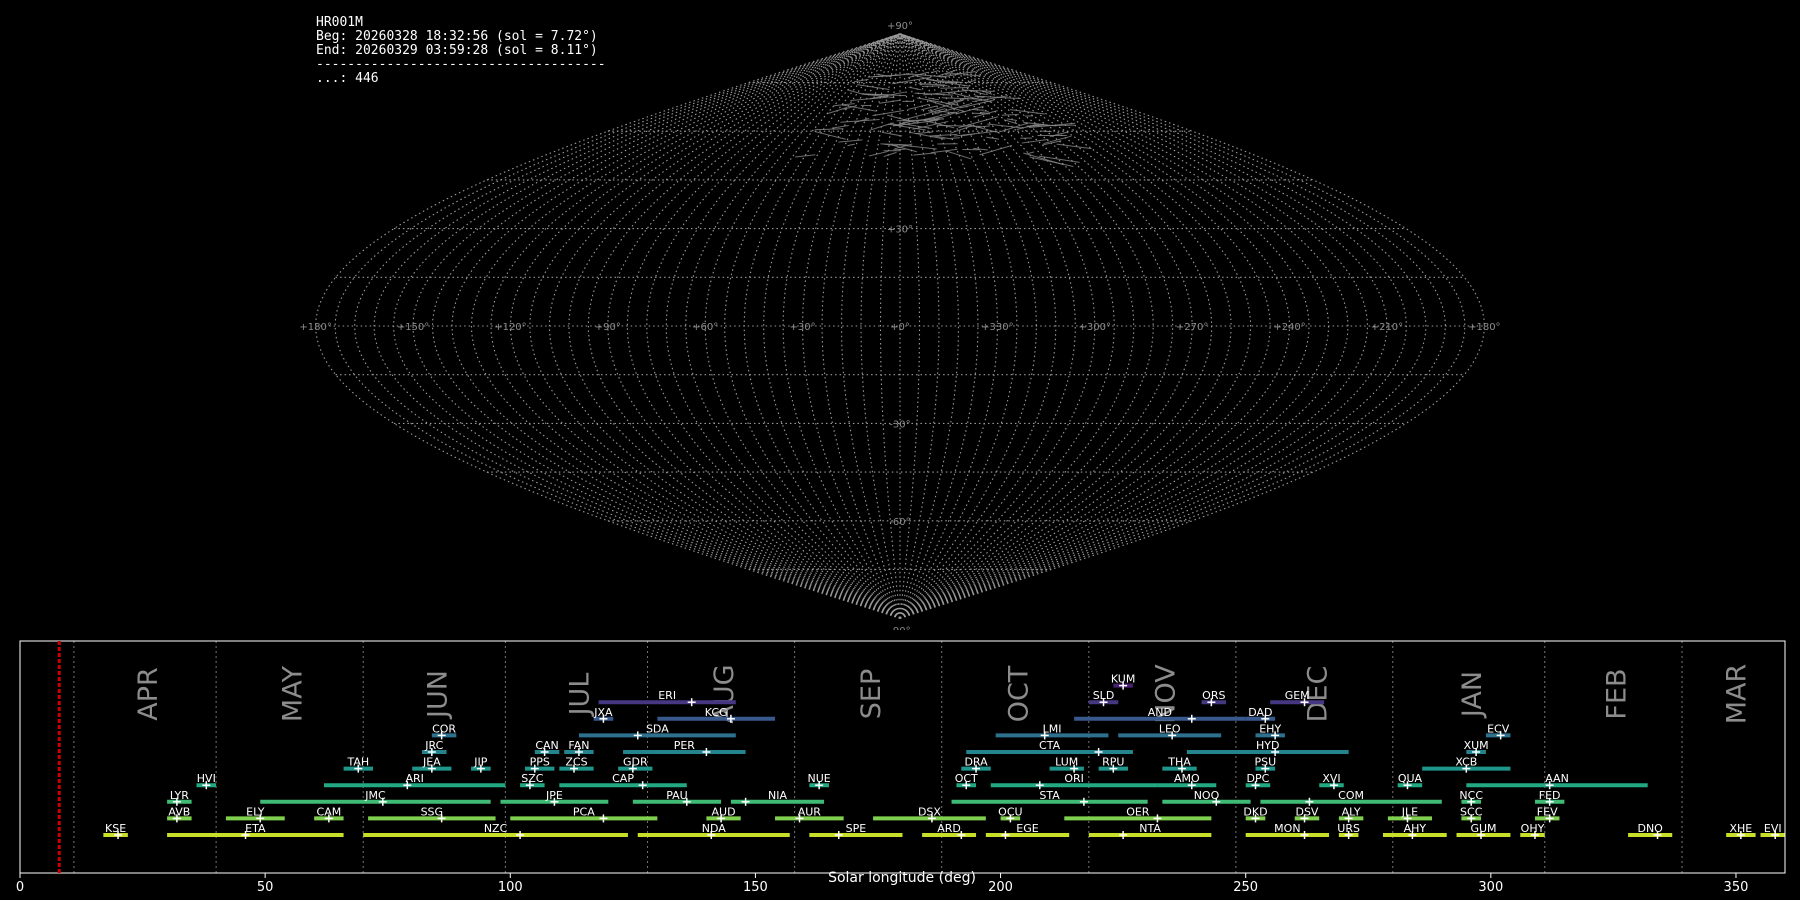 The height and width of the screenshot is (900, 1800). Describe the element at coordinates (966, 781) in the screenshot. I see `shower-oct: OCT` at that location.